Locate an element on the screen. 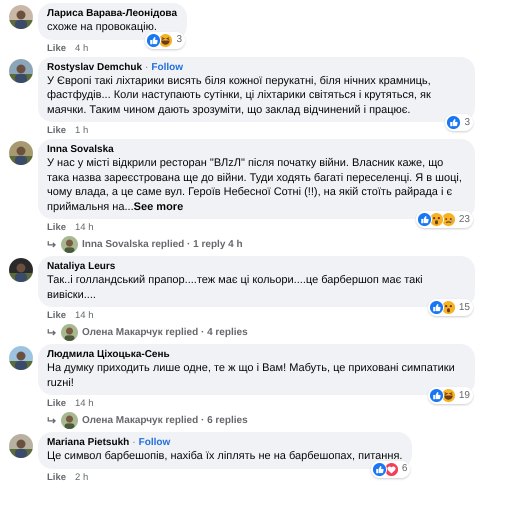 Image resolution: width=505 pixels, height=505 pixels. timestamp: 2 h is located at coordinates (81, 478).